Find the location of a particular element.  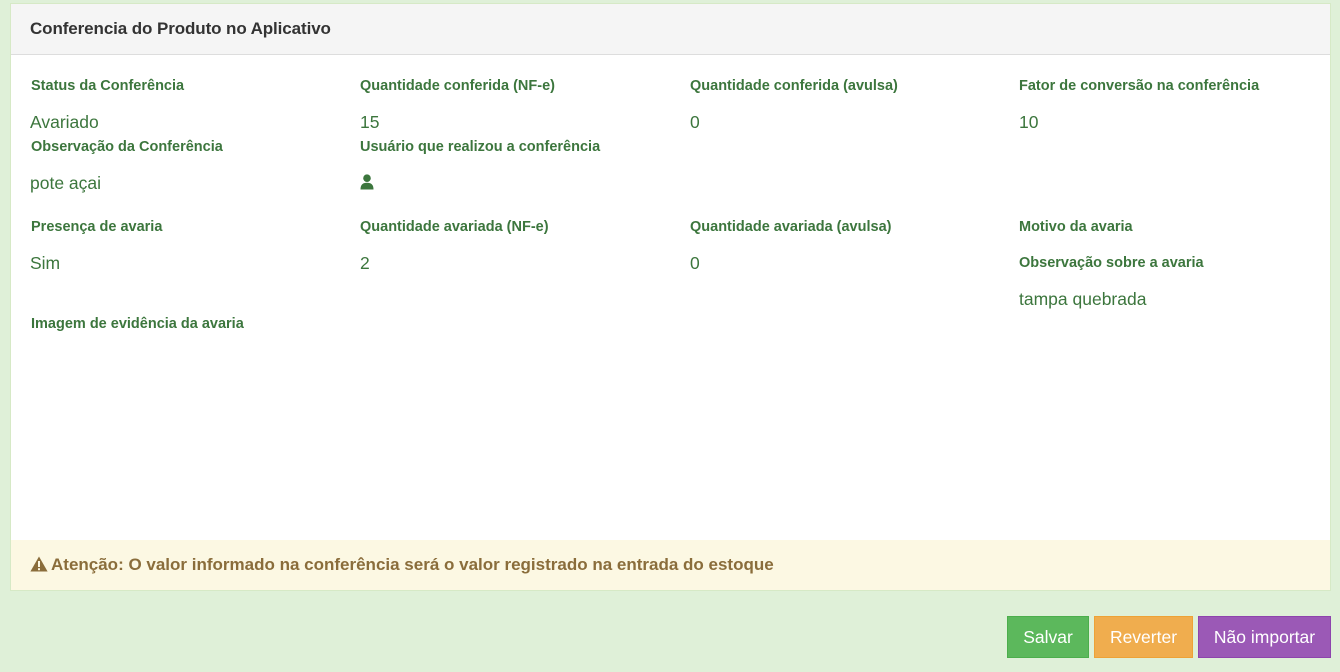

qtd-avariada-nfe-label: Quantidade avariada (NF-e) is located at coordinates (454, 227).